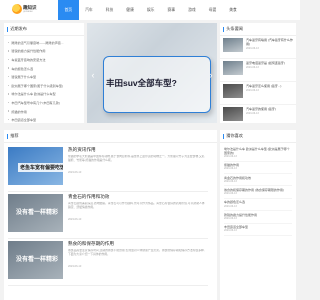 The height and width of the screenshot is (300, 320). What do you see at coordinates (258, 205) in the screenshot?
I see `list-item: 车的颜色怎么选 2023-06-13` at bounding box center [258, 205].